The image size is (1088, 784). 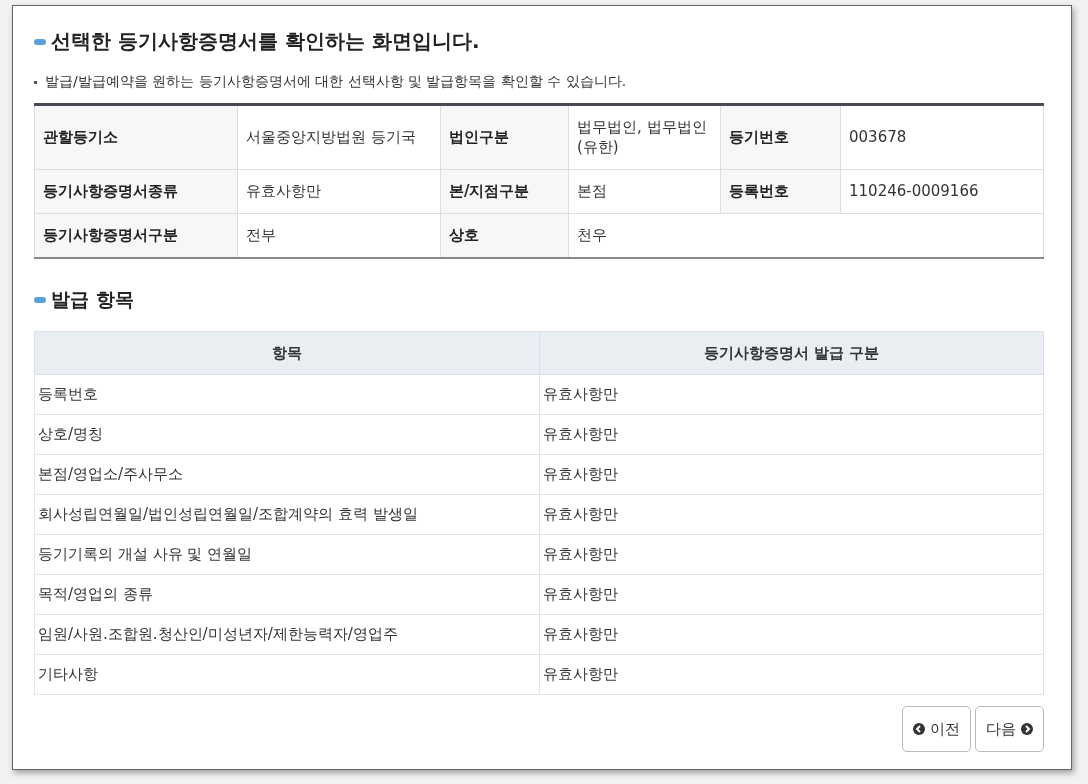 I want to click on table-cell: 등기기록의 개설 사유 및 연월일, so click(x=286, y=554).